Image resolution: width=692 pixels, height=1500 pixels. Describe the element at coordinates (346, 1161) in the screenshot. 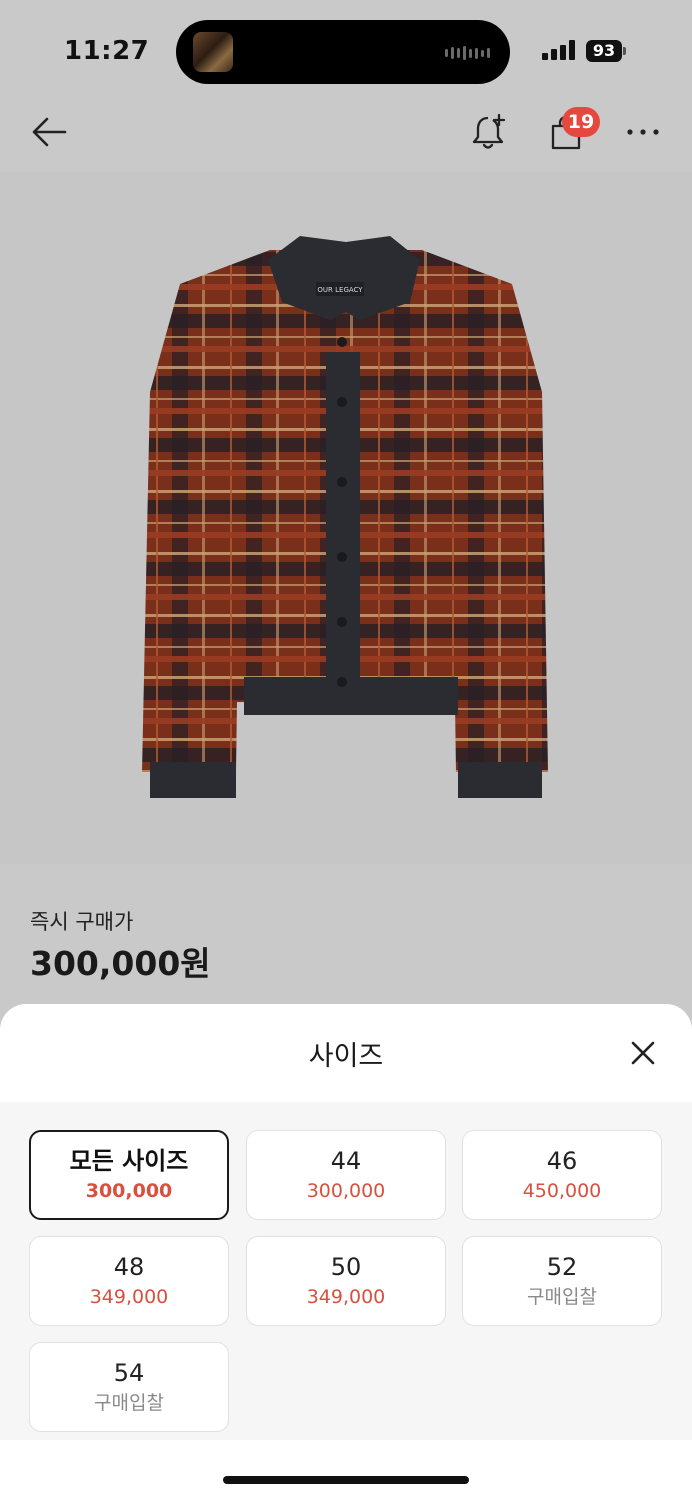

I see `size-option-label: 44` at that location.